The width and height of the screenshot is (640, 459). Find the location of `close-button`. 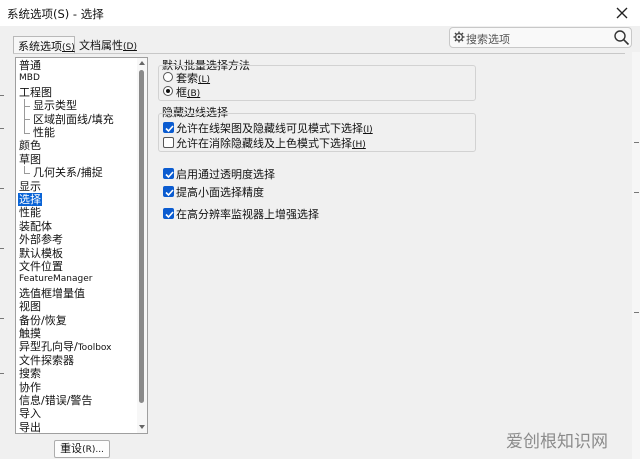

close-button is located at coordinates (622, 13).